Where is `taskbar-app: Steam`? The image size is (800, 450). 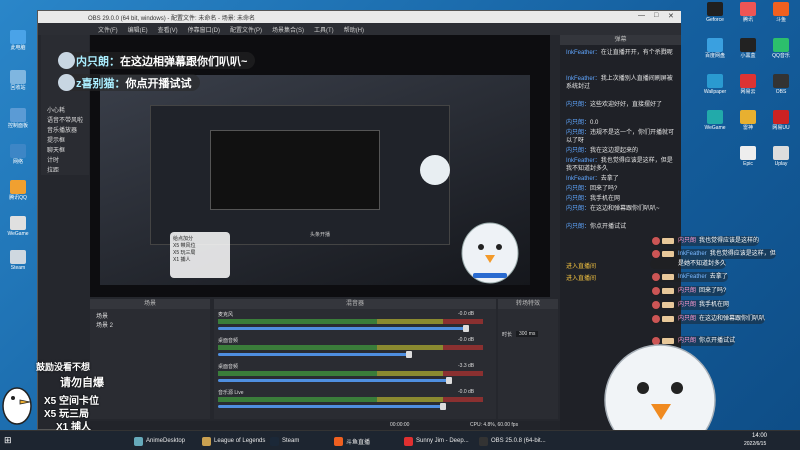
taskbar-app: Steam is located at coordinates (284, 441).